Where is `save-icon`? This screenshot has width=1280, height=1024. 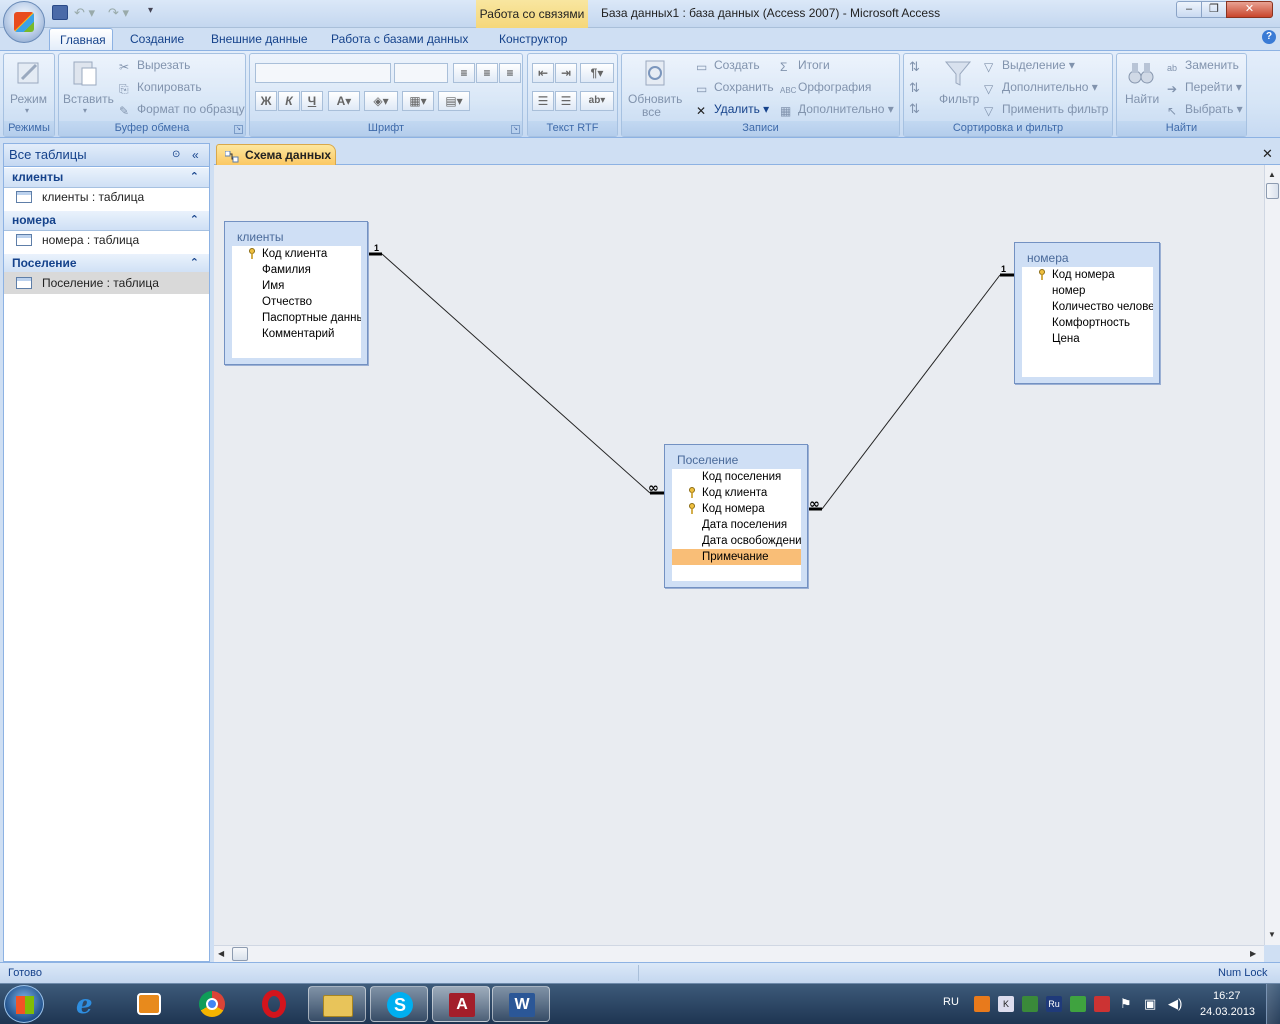 save-icon is located at coordinates (60, 12).